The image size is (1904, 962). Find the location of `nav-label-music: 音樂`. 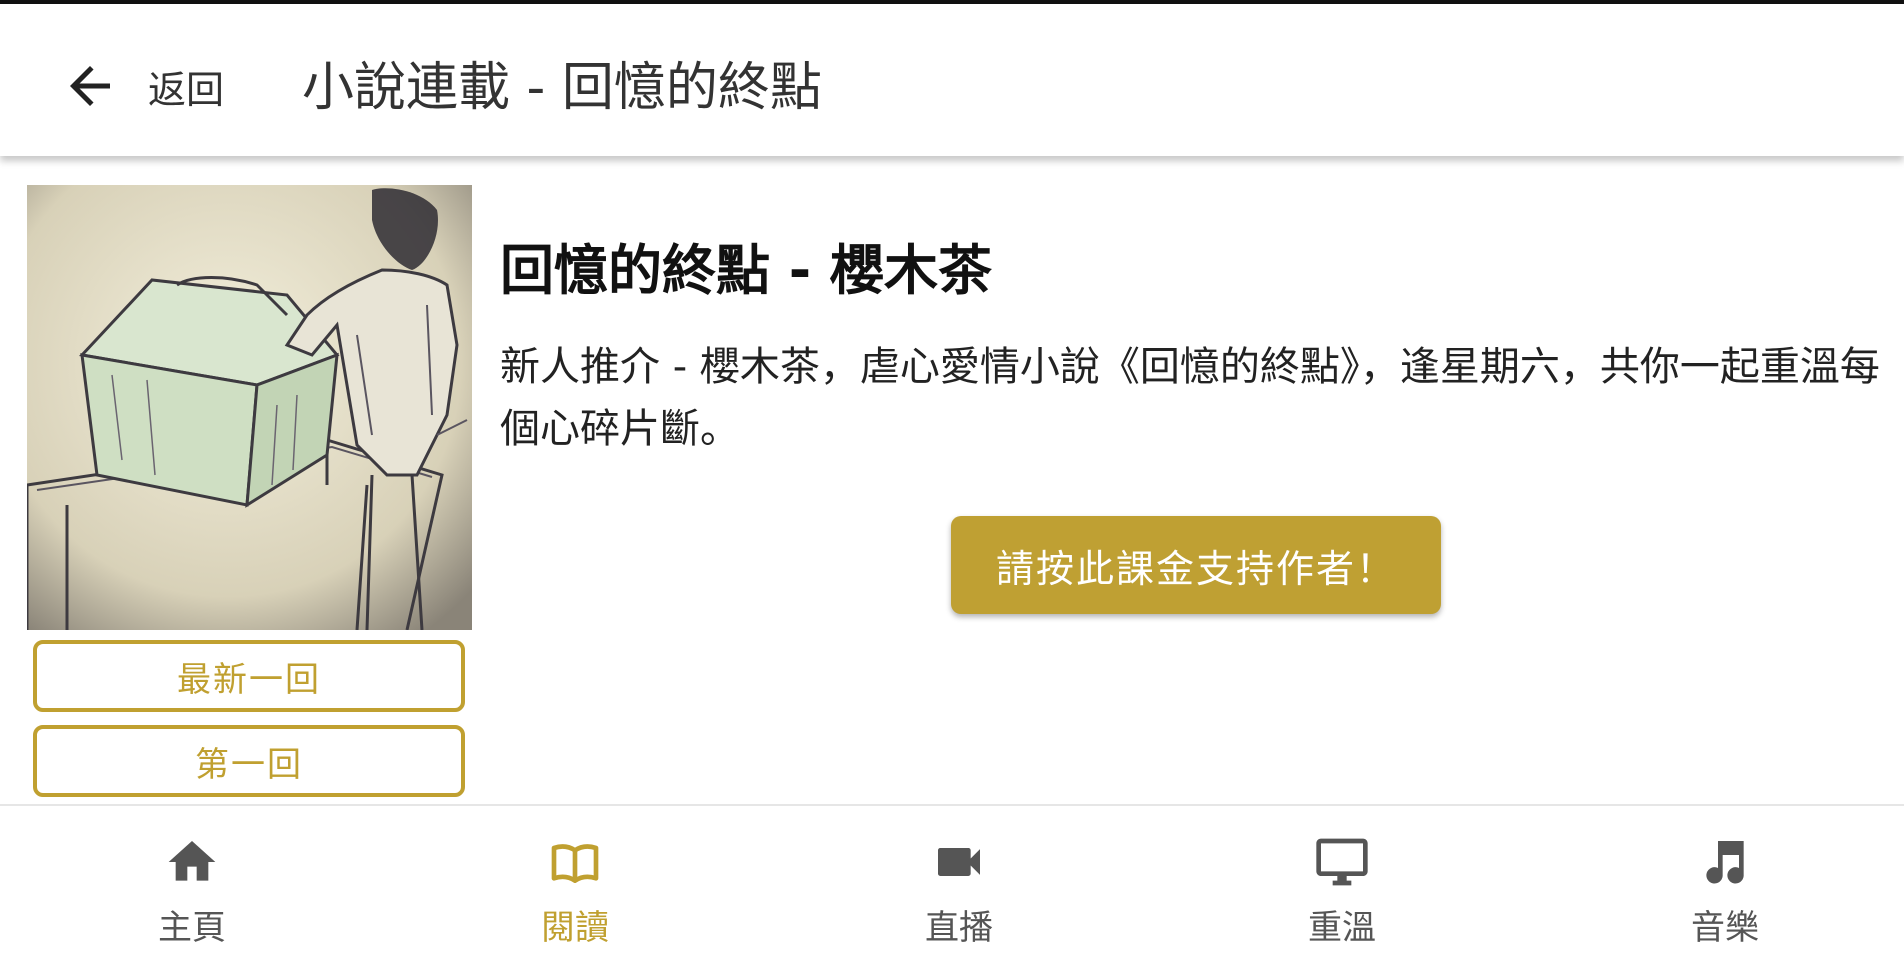

nav-label-music: 音樂 is located at coordinates (1725, 928).